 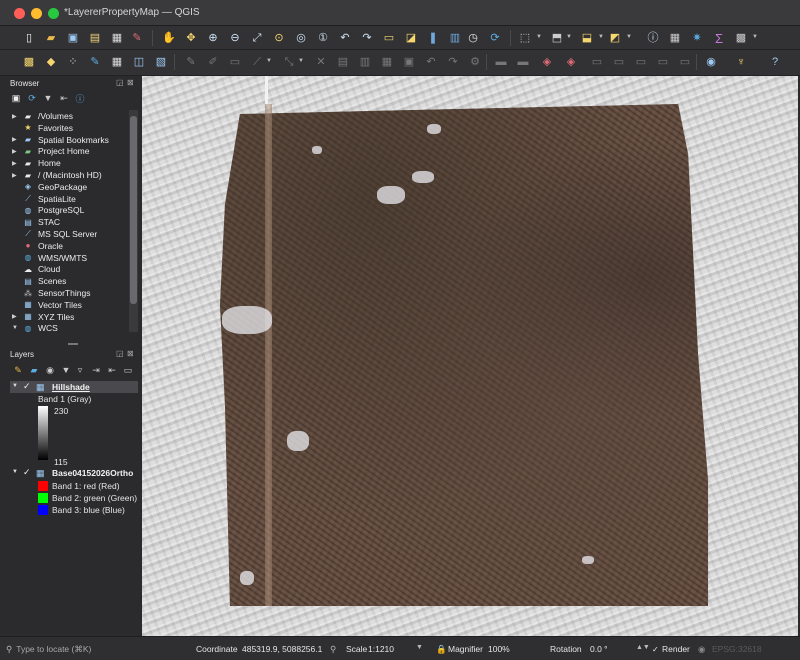 What do you see at coordinates (387, 62) in the screenshot?
I see `paste-features-icon: ▦` at bounding box center [387, 62].